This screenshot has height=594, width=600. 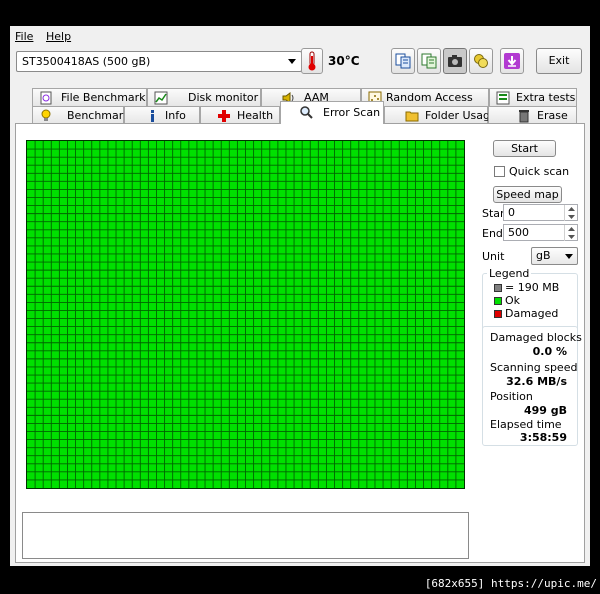 I want to click on tab-extra-tests: Extra tests, so click(x=533, y=97).